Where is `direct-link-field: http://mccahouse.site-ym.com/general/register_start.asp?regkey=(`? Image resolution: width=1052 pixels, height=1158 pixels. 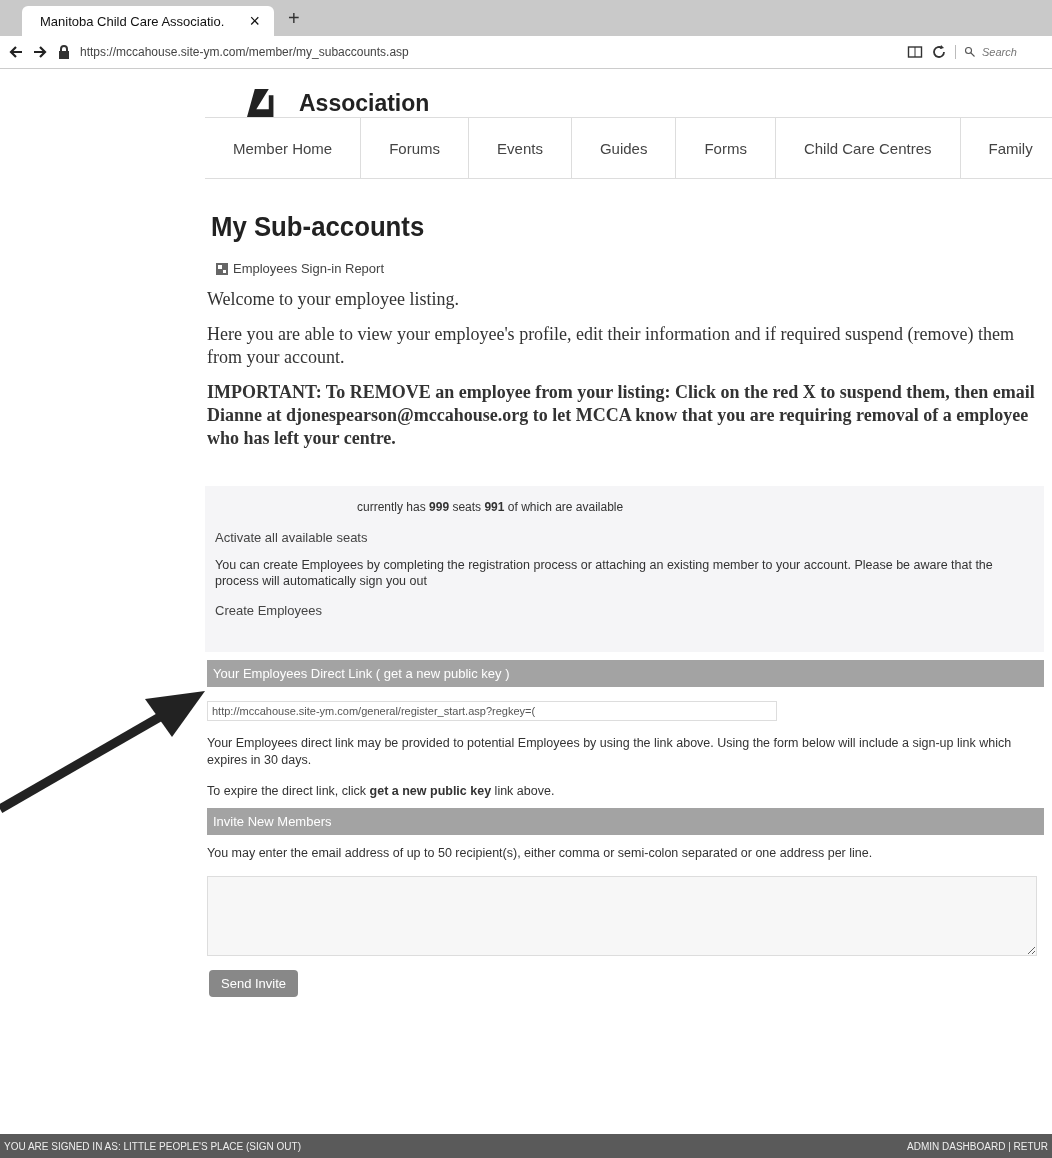
direct-link-field: http://mccahouse.site-ym.com/general/register_start.asp?regkey=( is located at coordinates (492, 711).